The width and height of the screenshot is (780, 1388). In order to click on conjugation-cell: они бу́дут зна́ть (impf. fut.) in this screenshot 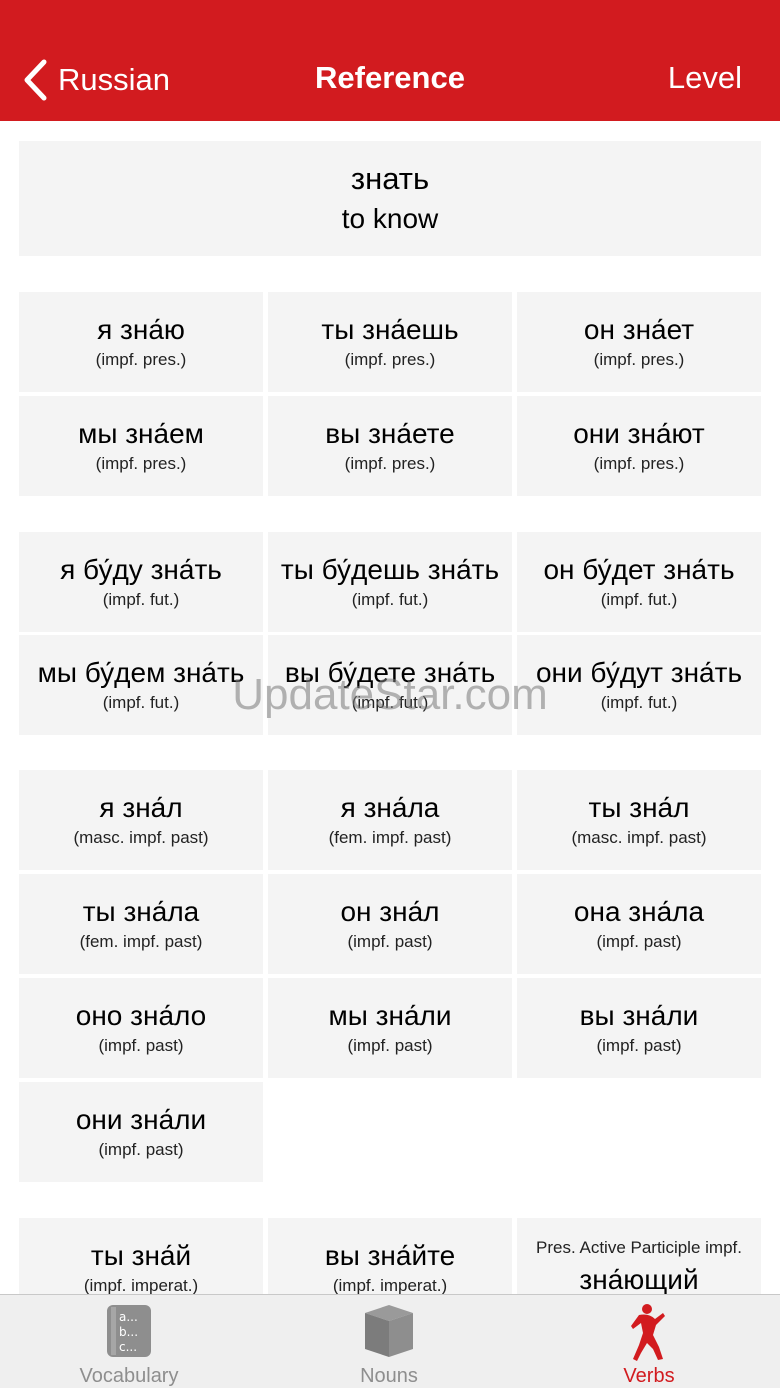, I will do `click(639, 685)`.